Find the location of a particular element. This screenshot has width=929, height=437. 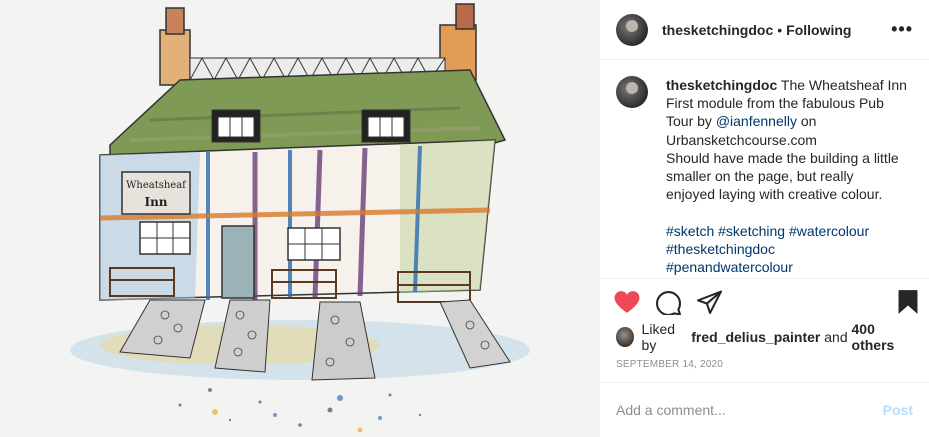

more-options-icon: ••• is located at coordinates (902, 29).